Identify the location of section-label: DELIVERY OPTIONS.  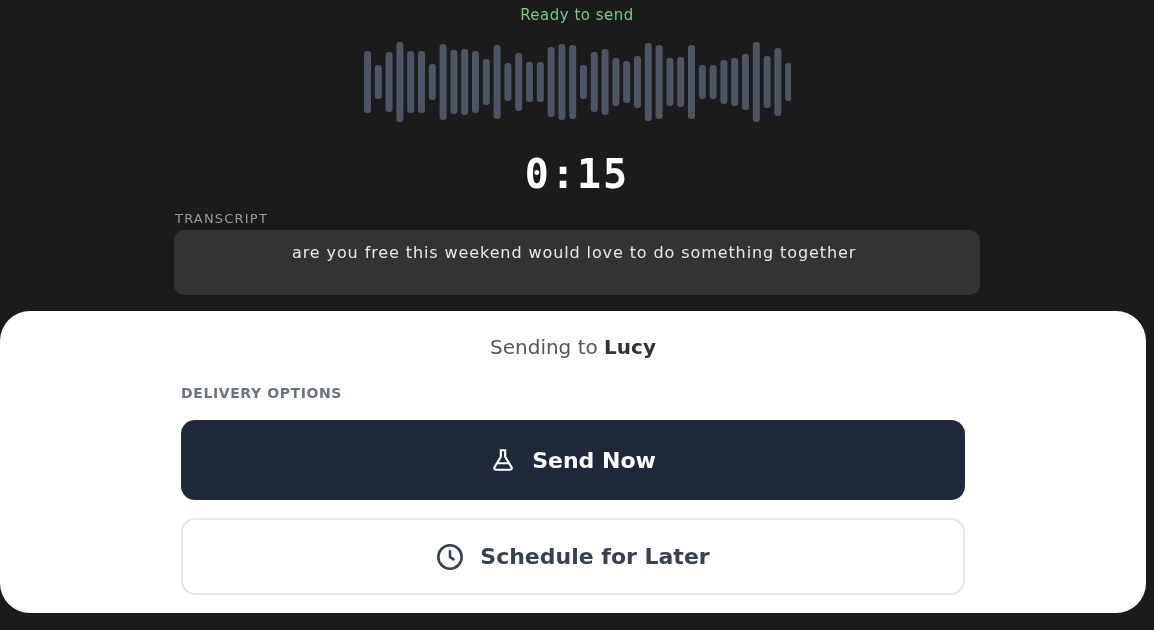
(262, 393).